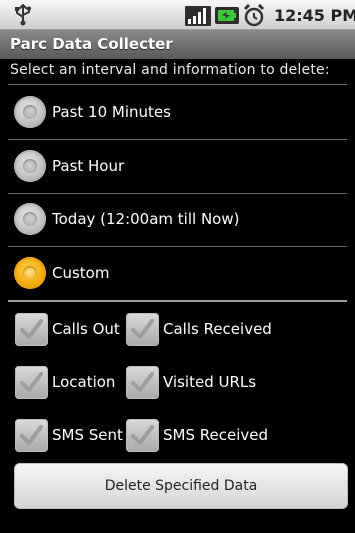 The height and width of the screenshot is (533, 355). I want to click on interval-option-past-10-minutes: Past 10 Minutes, so click(92, 112).